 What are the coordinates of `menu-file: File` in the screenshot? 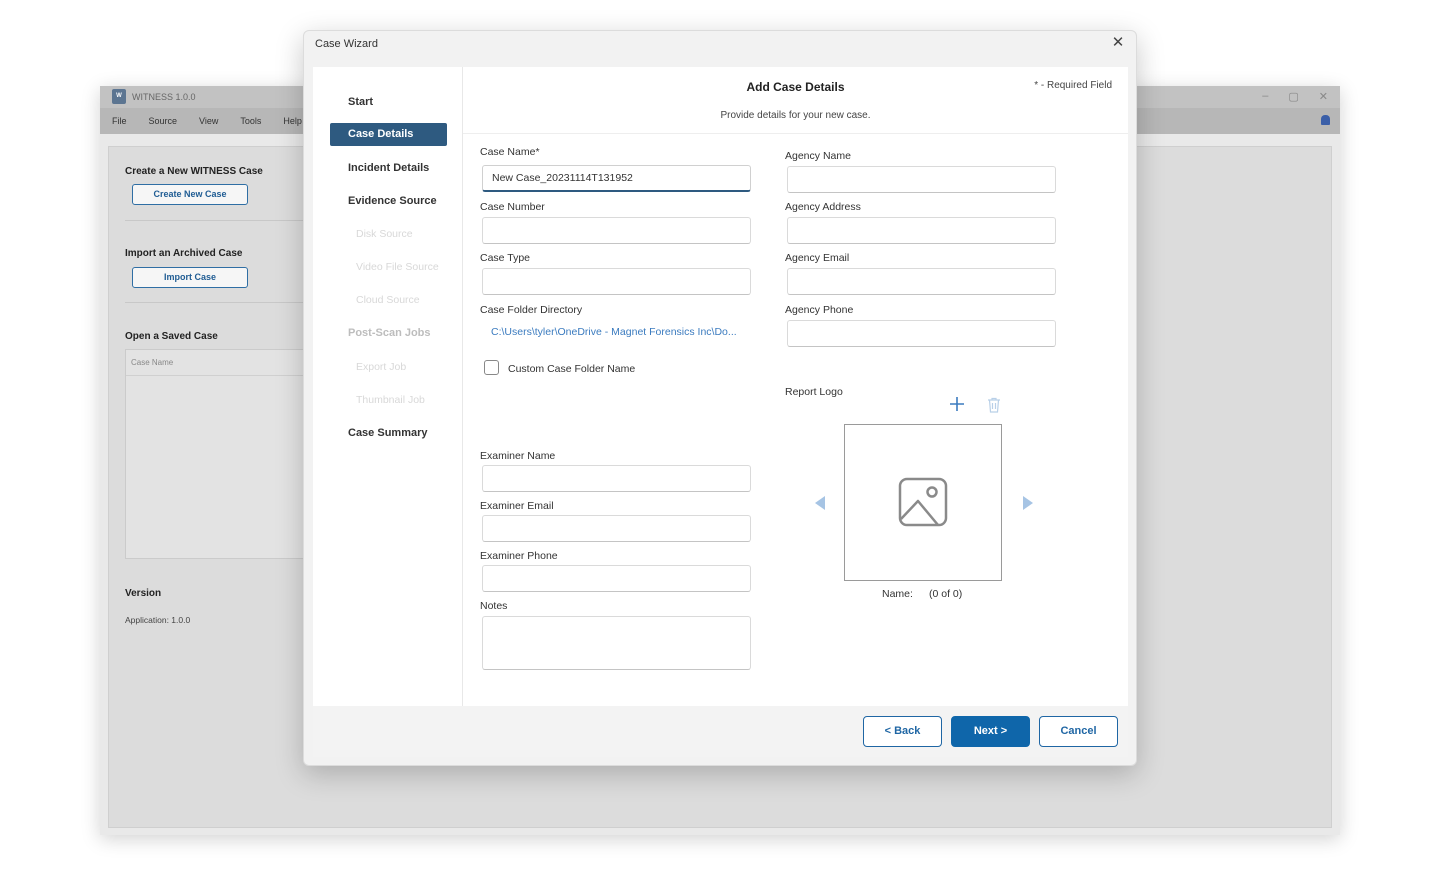 It's located at (119, 121).